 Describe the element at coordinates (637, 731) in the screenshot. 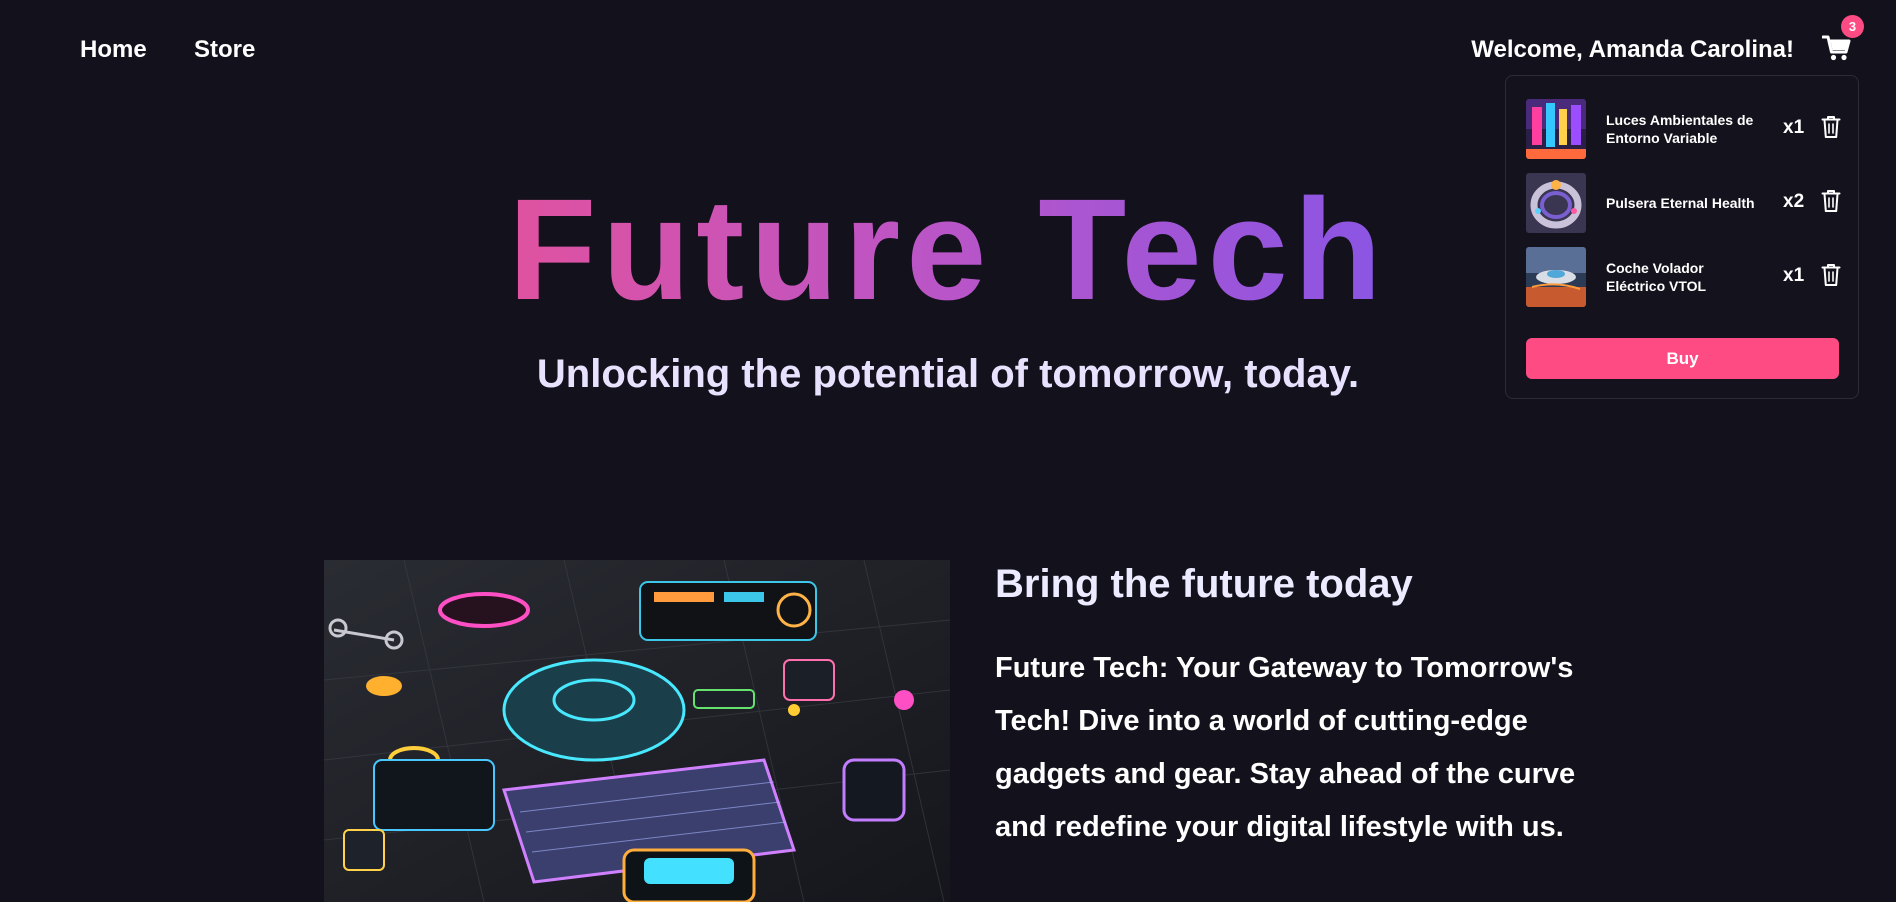

I see `feature-image` at that location.